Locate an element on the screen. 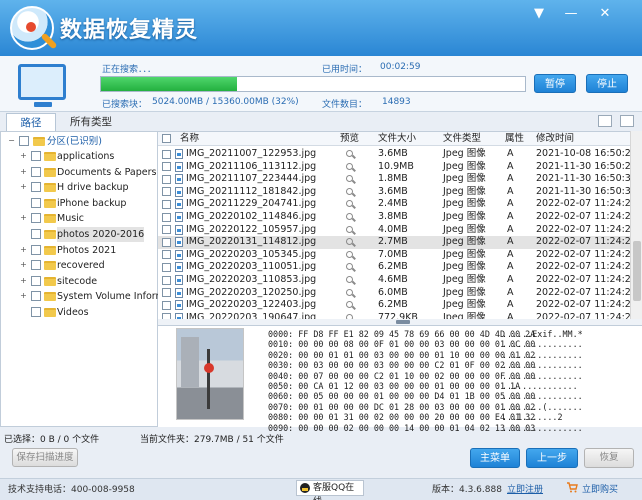 The width and height of the screenshot is (642, 500). tree-item: + System Volume Inform is located at coordinates (83, 296).